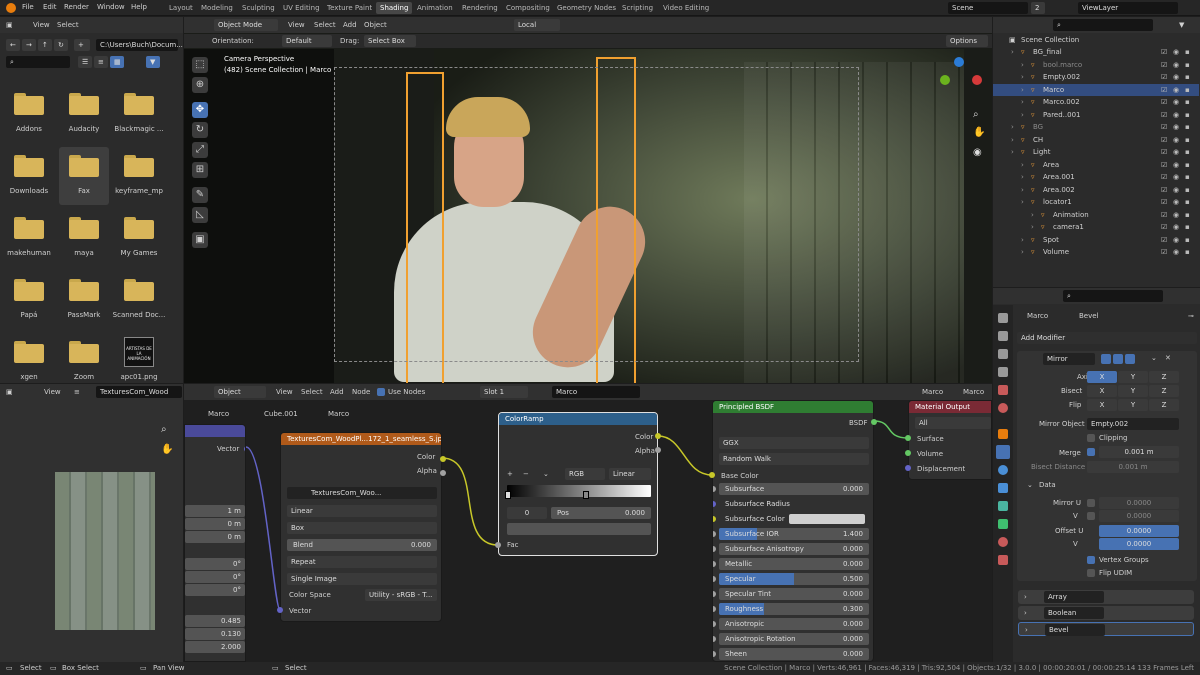 This screenshot has height=675, width=1200. I want to click on menu-file: File, so click(28, 7).